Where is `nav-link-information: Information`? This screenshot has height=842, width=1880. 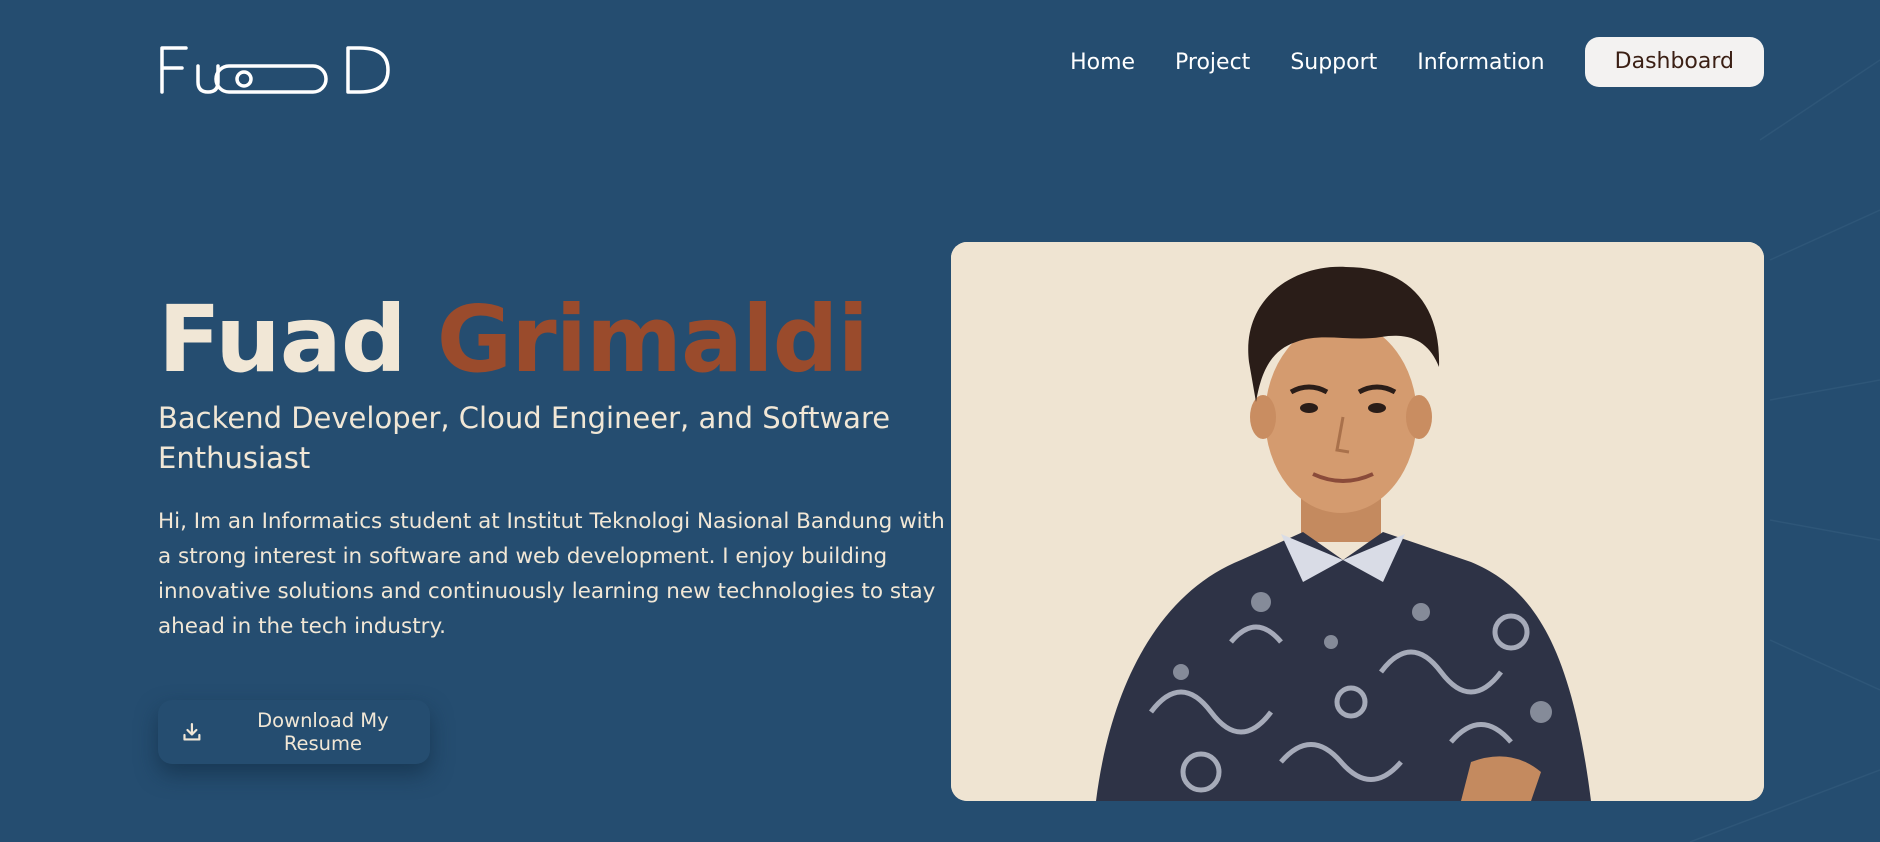
nav-link-information: Information is located at coordinates (1480, 62).